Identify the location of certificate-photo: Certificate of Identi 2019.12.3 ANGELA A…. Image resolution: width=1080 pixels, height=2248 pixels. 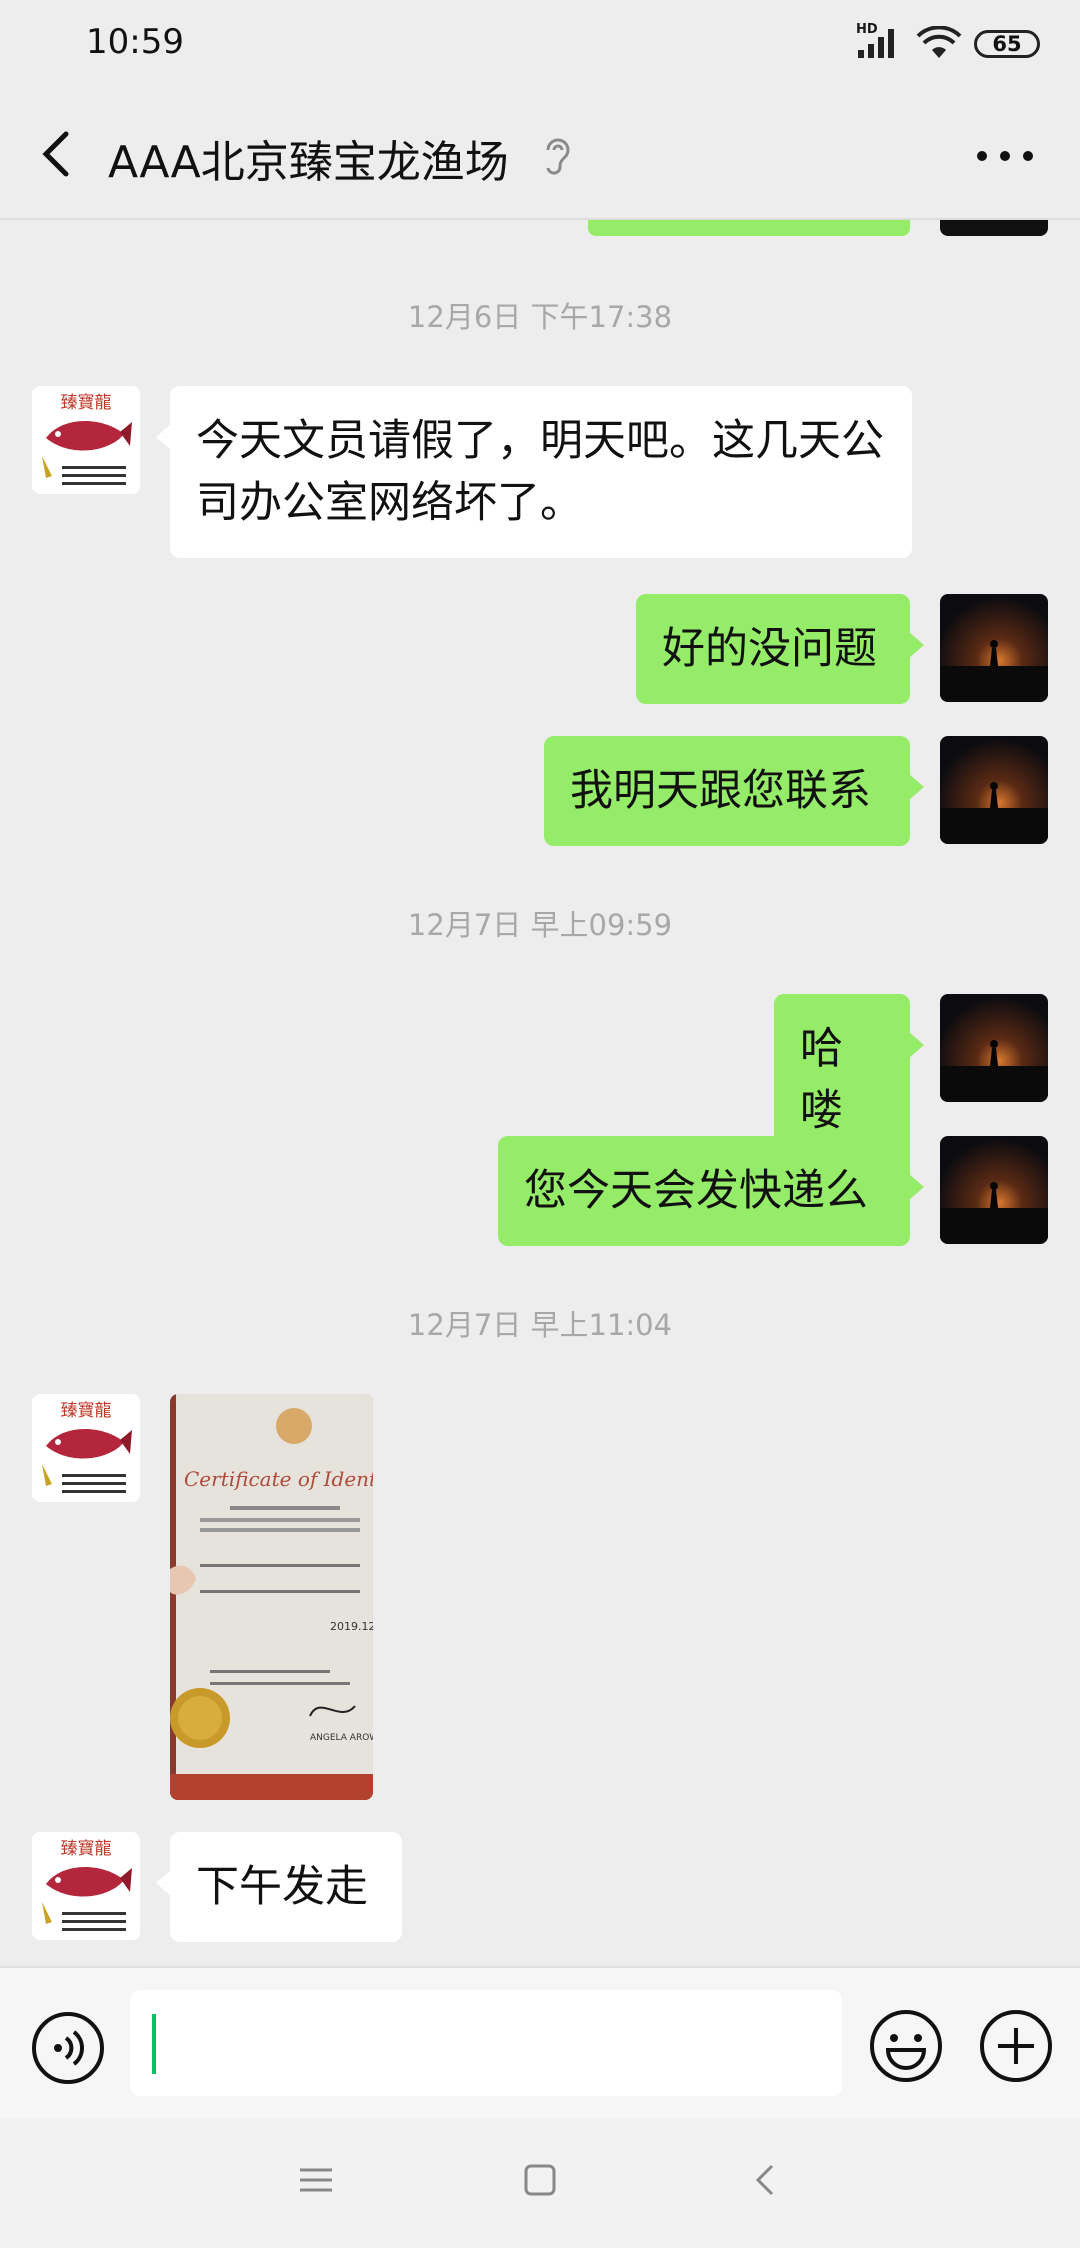
(271, 1597).